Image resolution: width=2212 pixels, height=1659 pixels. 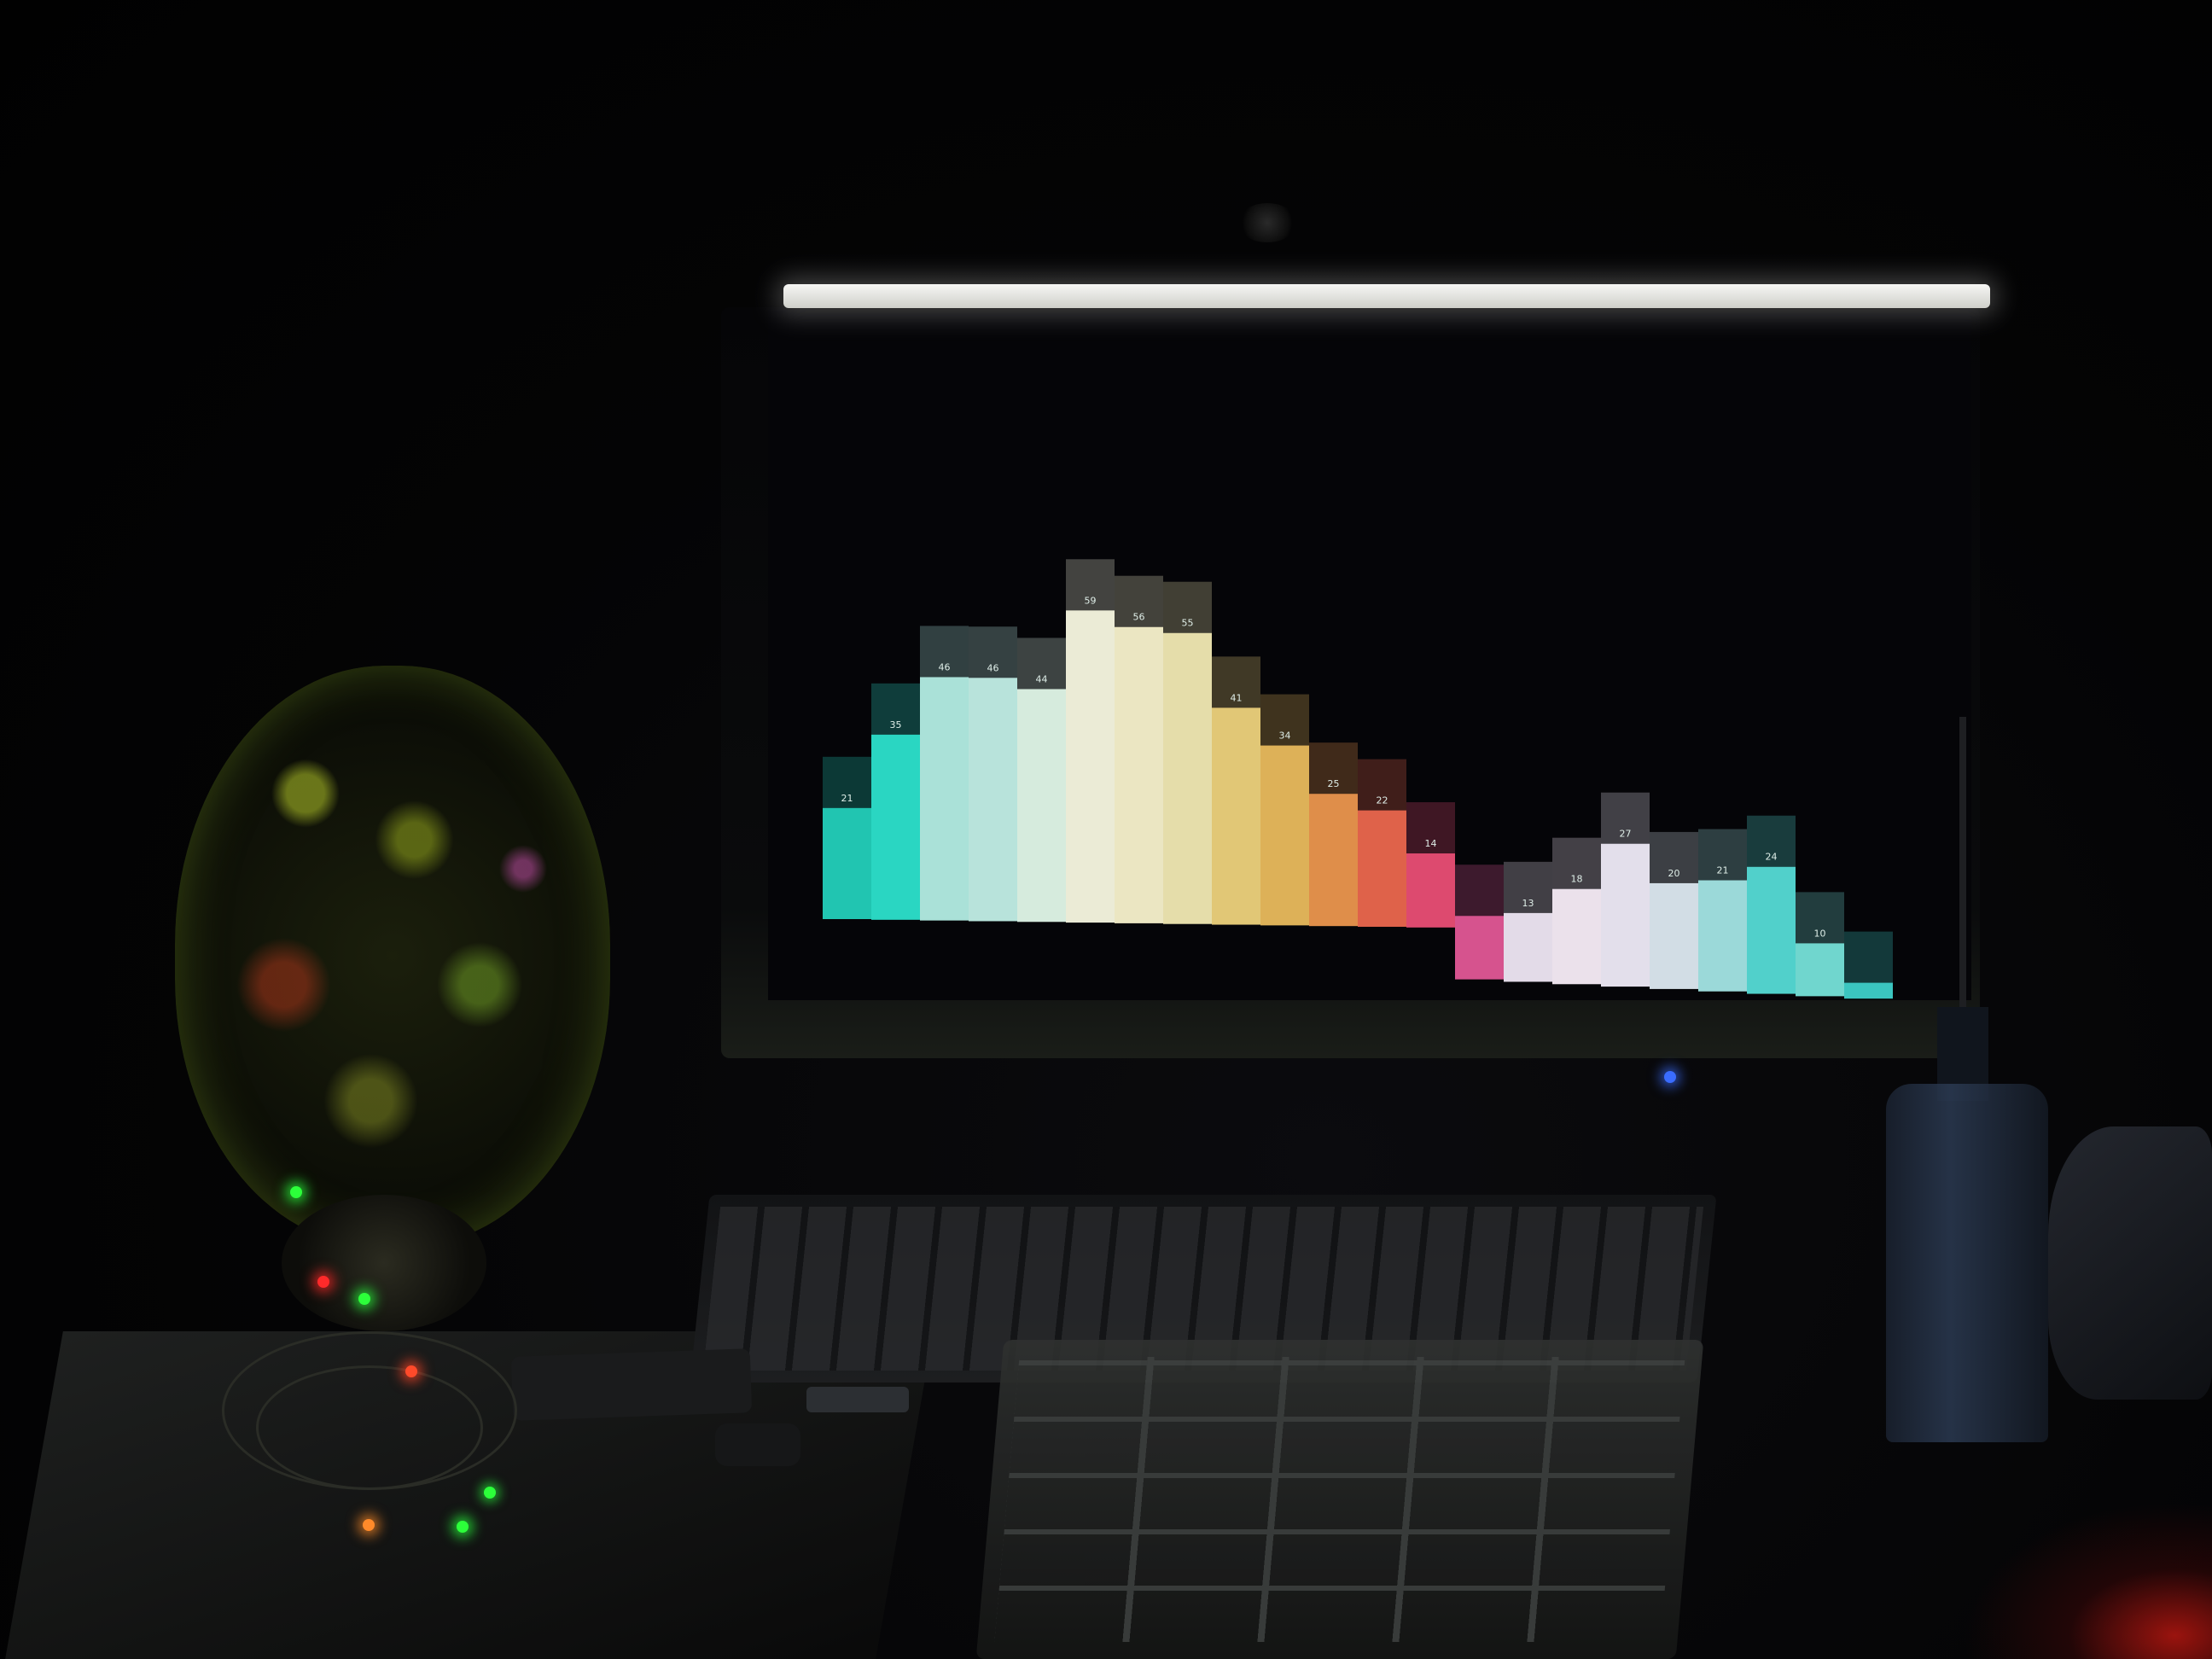 I want to click on visualizer-bar-label: 13, so click(x=1528, y=903).